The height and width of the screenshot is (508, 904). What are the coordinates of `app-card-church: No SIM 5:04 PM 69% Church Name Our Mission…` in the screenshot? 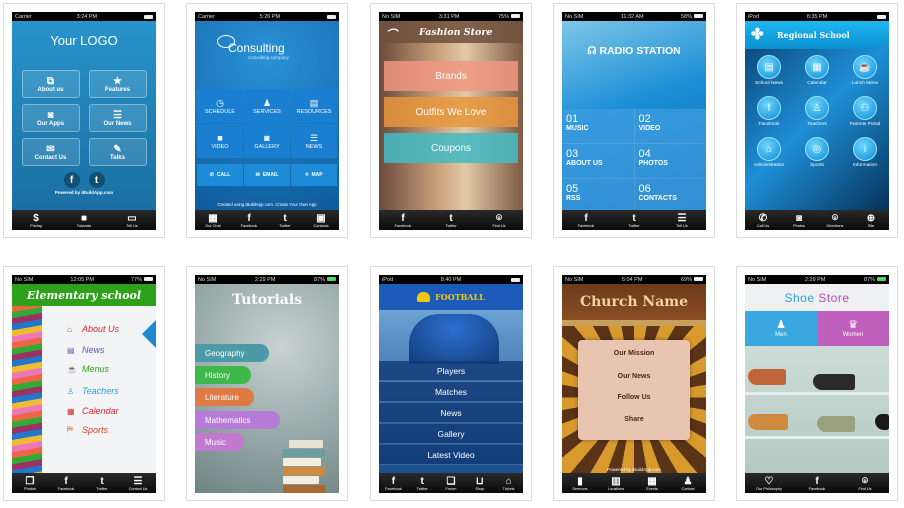 It's located at (634, 383).